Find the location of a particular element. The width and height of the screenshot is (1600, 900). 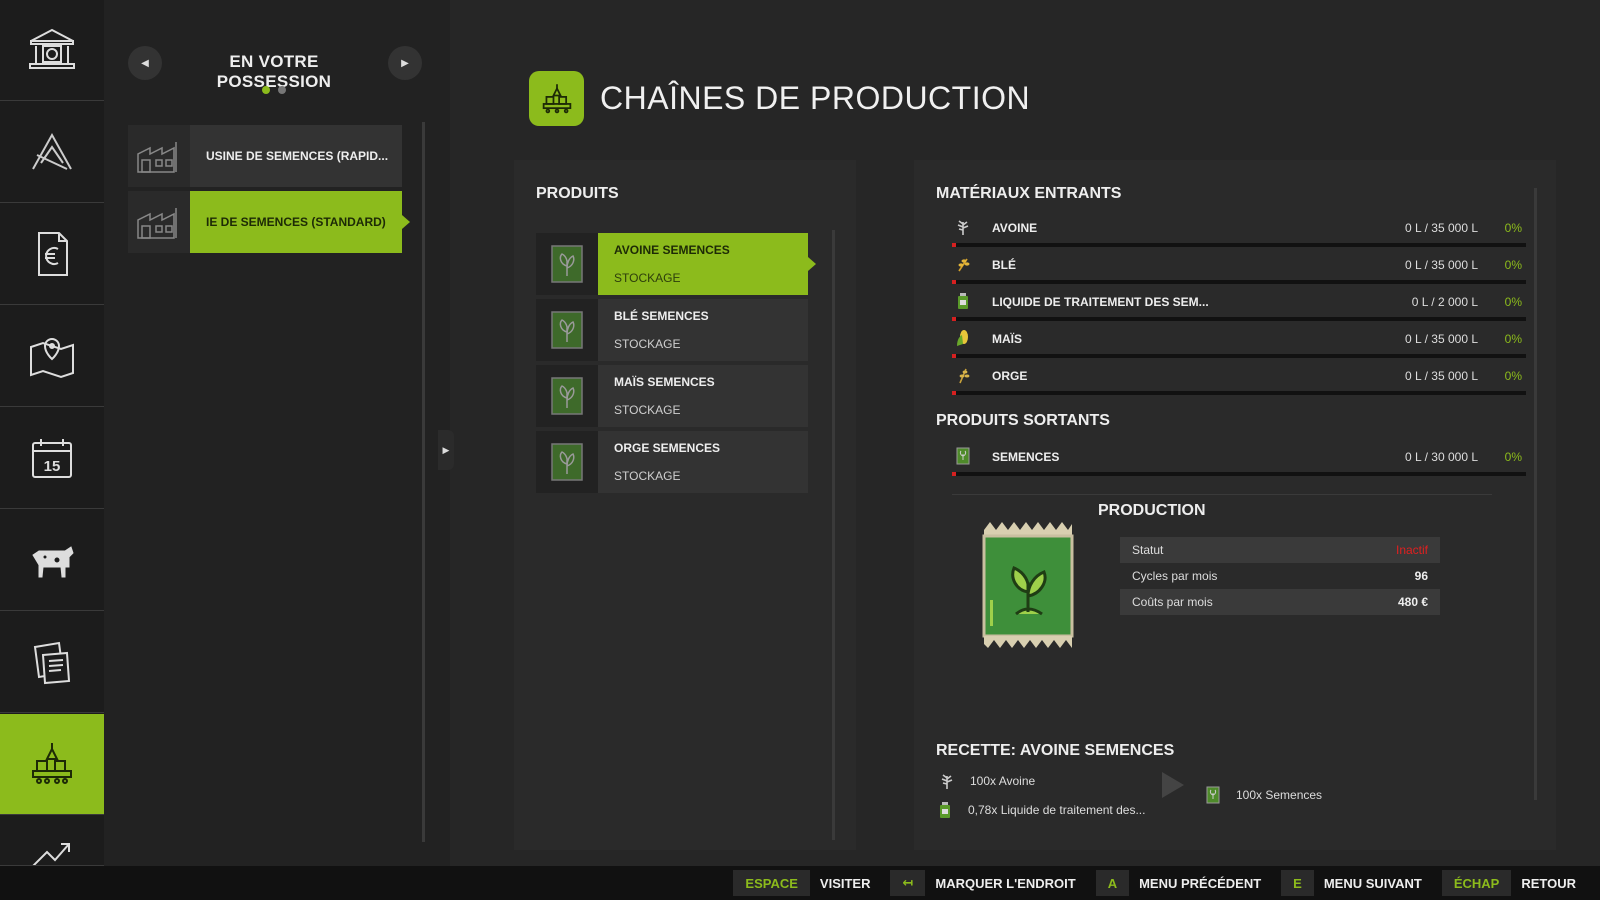

material-name: SEMENCES is located at coordinates (1026, 457).